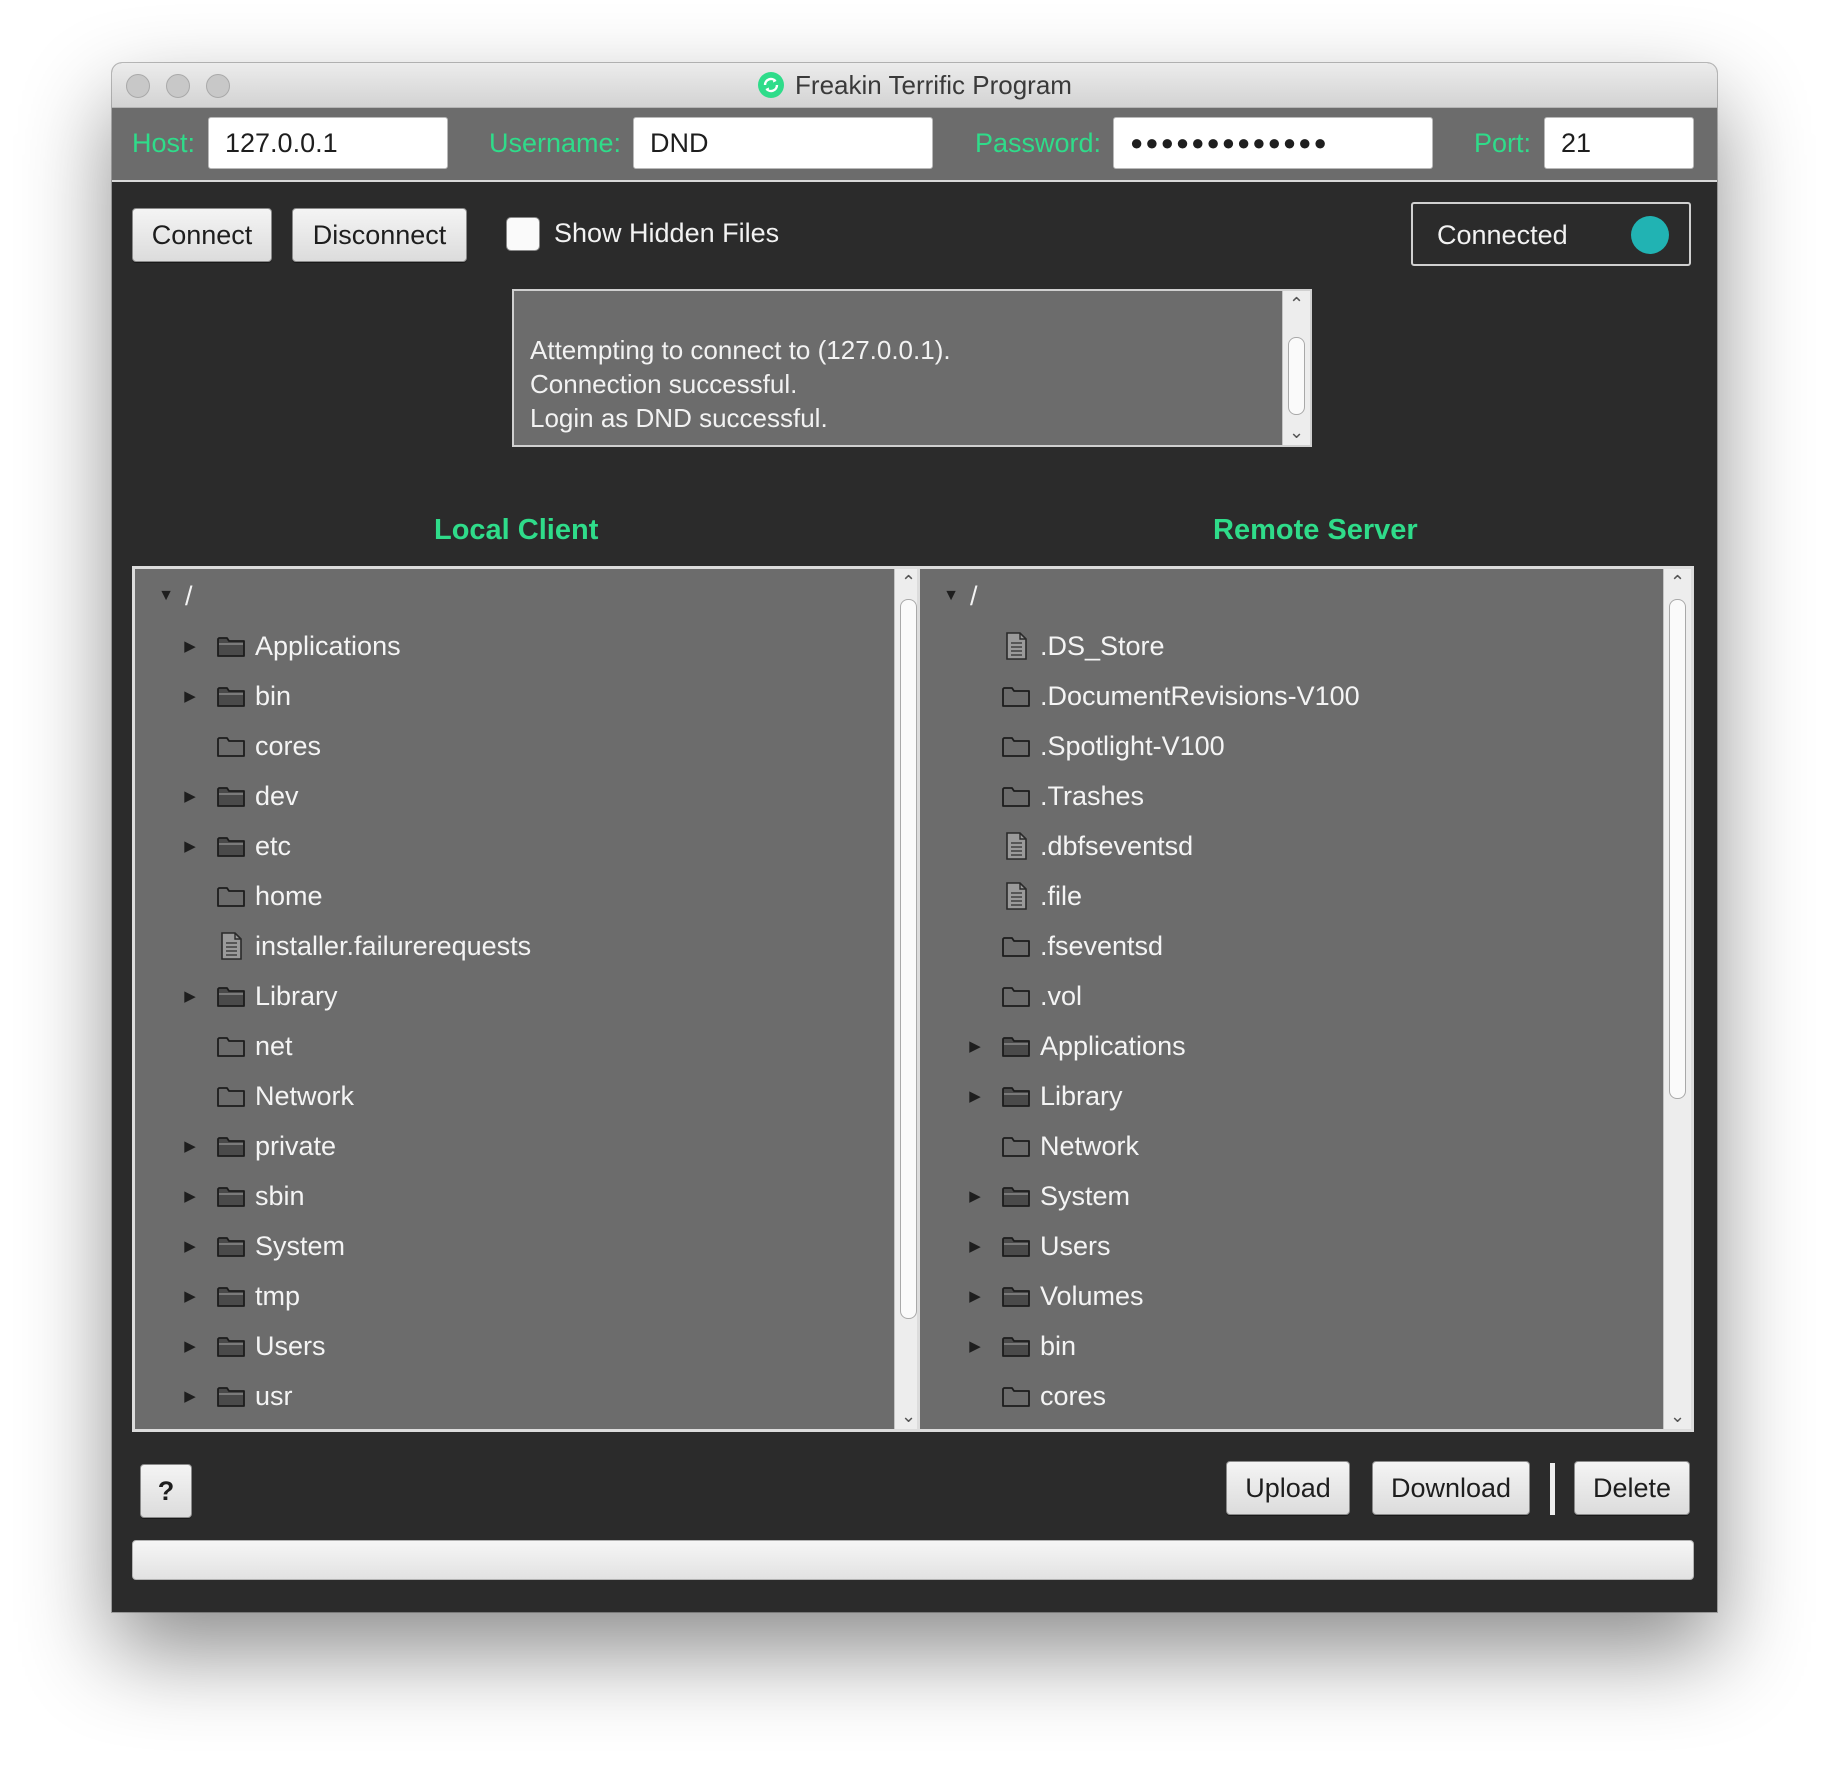  What do you see at coordinates (528, 1196) in the screenshot?
I see `tree-item: ▶ sbin` at bounding box center [528, 1196].